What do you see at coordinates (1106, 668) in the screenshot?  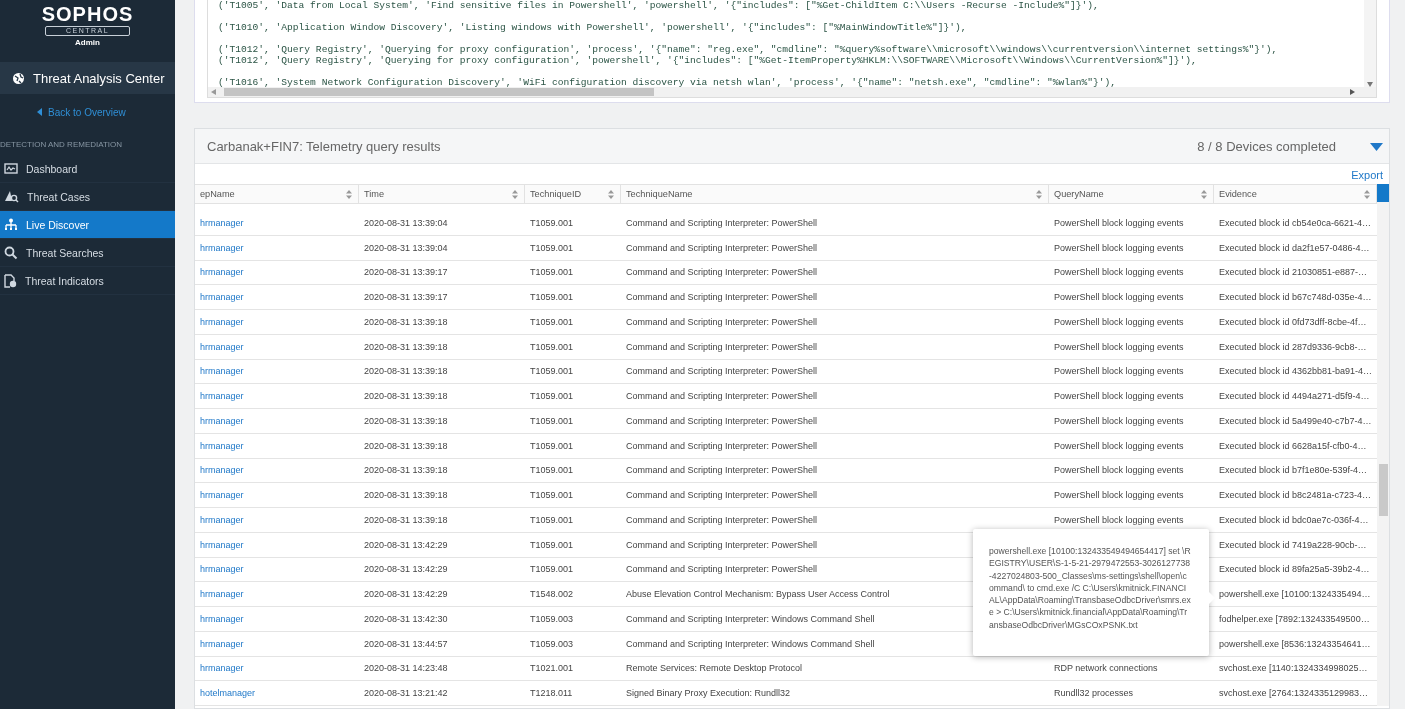 I see `query-name-cell: RDP network connections` at bounding box center [1106, 668].